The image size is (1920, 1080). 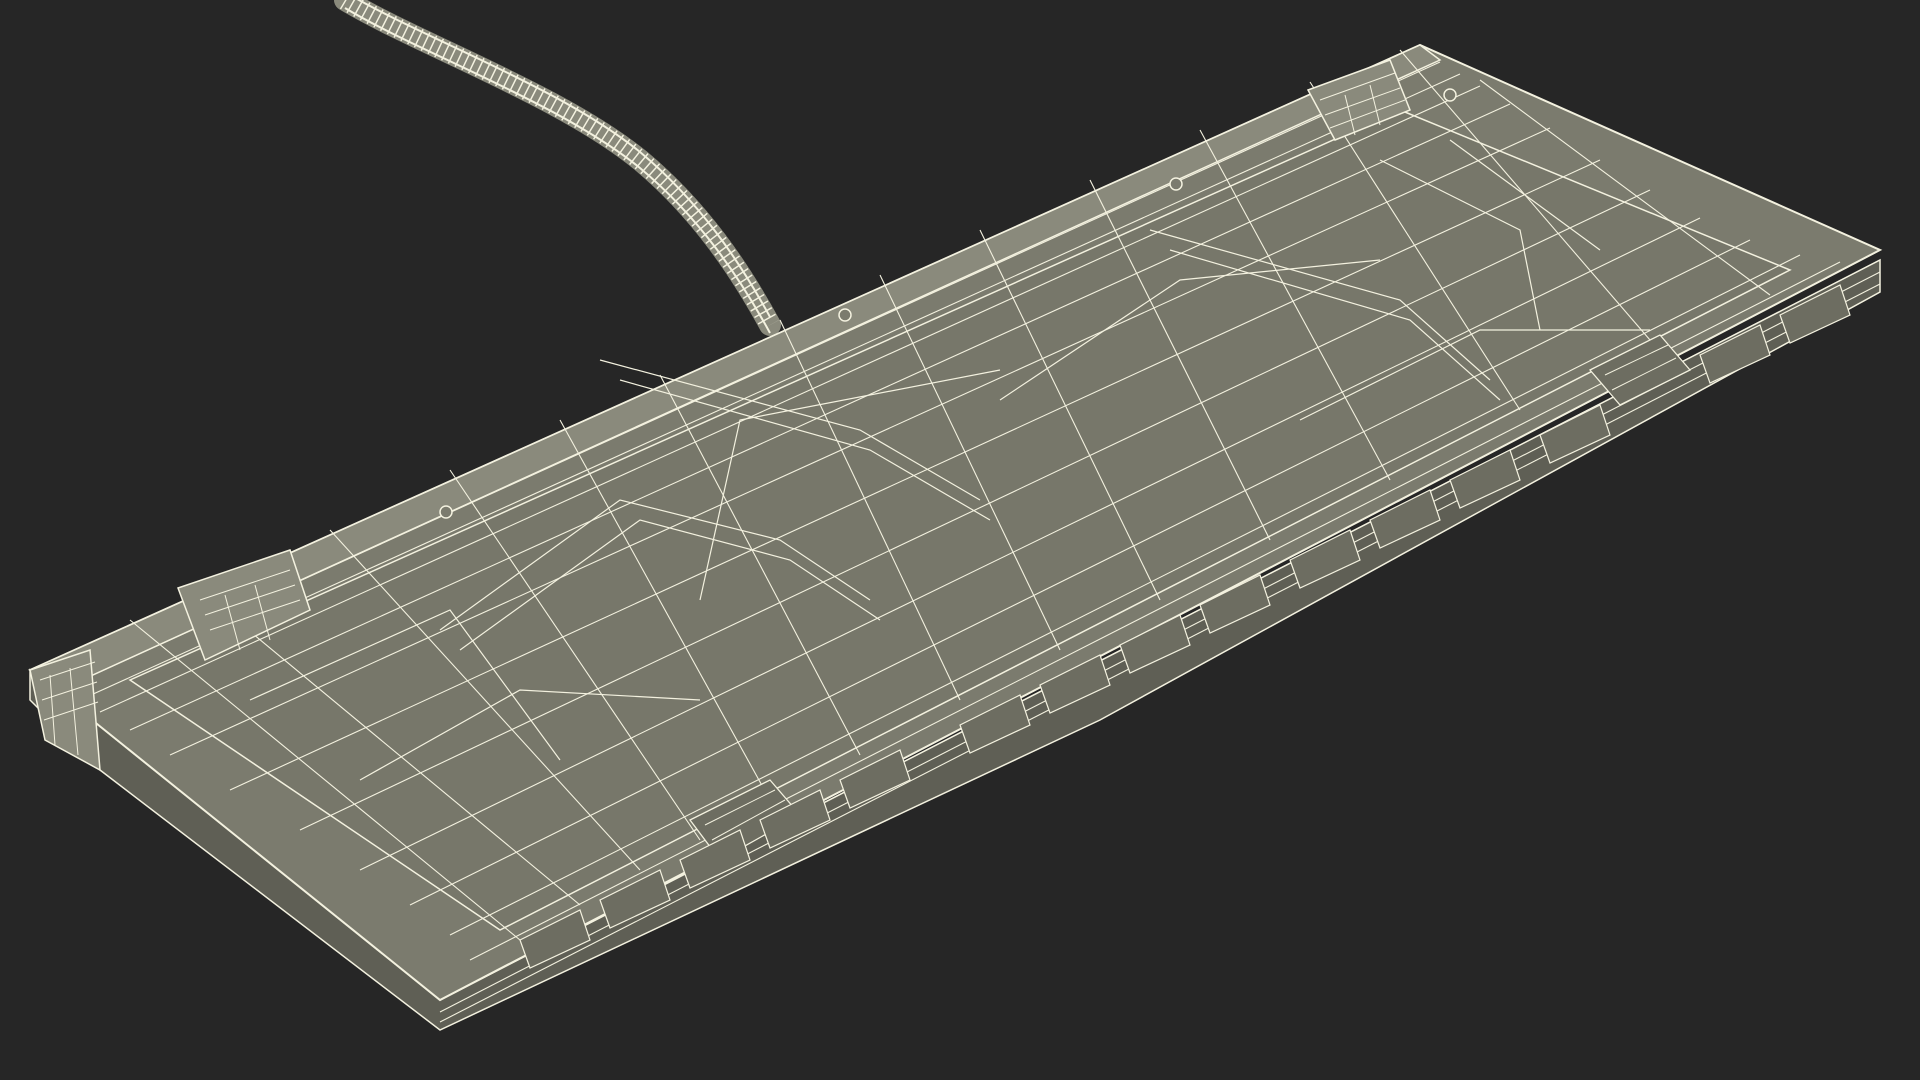 I want to click on cable-body, so click(x=557, y=168).